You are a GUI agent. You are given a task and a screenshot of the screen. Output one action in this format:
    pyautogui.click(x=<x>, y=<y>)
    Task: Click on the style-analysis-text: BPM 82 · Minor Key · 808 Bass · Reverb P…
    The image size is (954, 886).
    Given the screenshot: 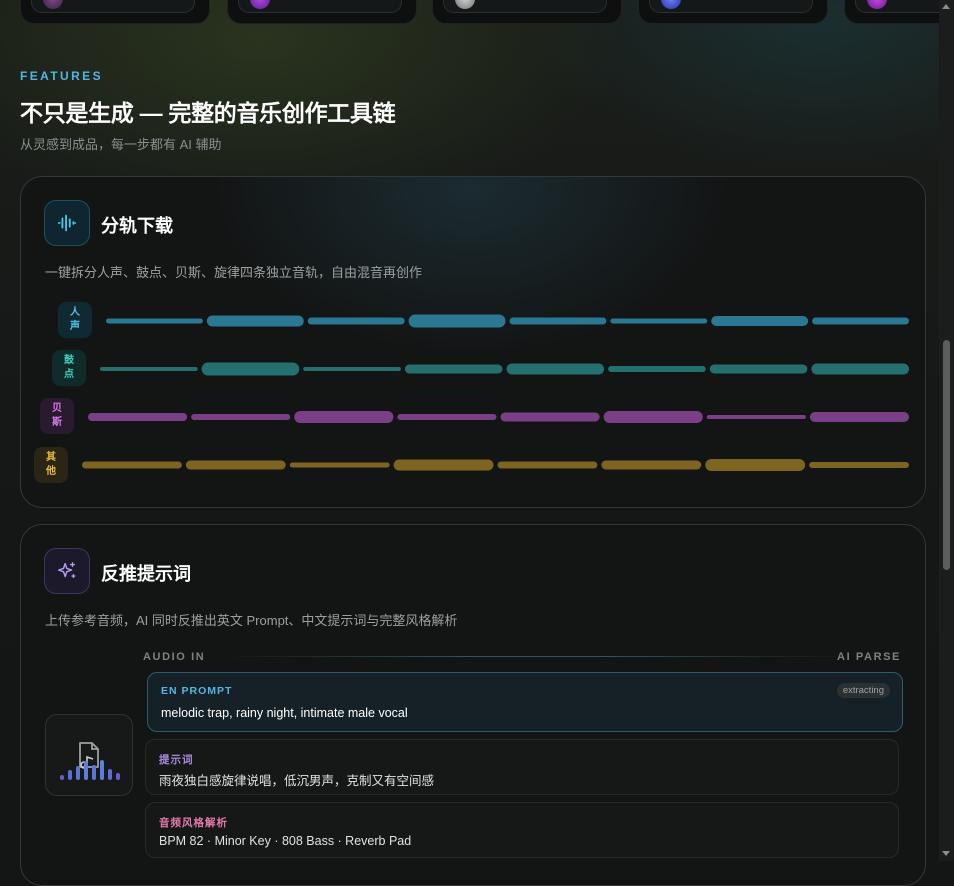 What is the action you would take?
    pyautogui.click(x=285, y=841)
    